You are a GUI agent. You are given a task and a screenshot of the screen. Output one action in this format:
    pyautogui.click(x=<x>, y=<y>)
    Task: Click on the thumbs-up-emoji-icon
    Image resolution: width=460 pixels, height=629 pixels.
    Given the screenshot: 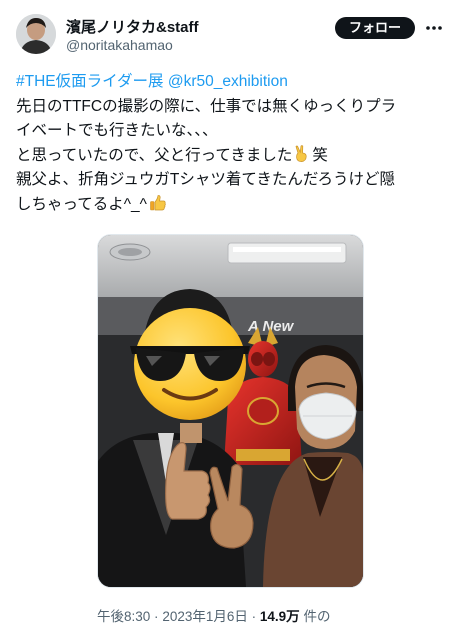 What is the action you would take?
    pyautogui.click(x=158, y=202)
    